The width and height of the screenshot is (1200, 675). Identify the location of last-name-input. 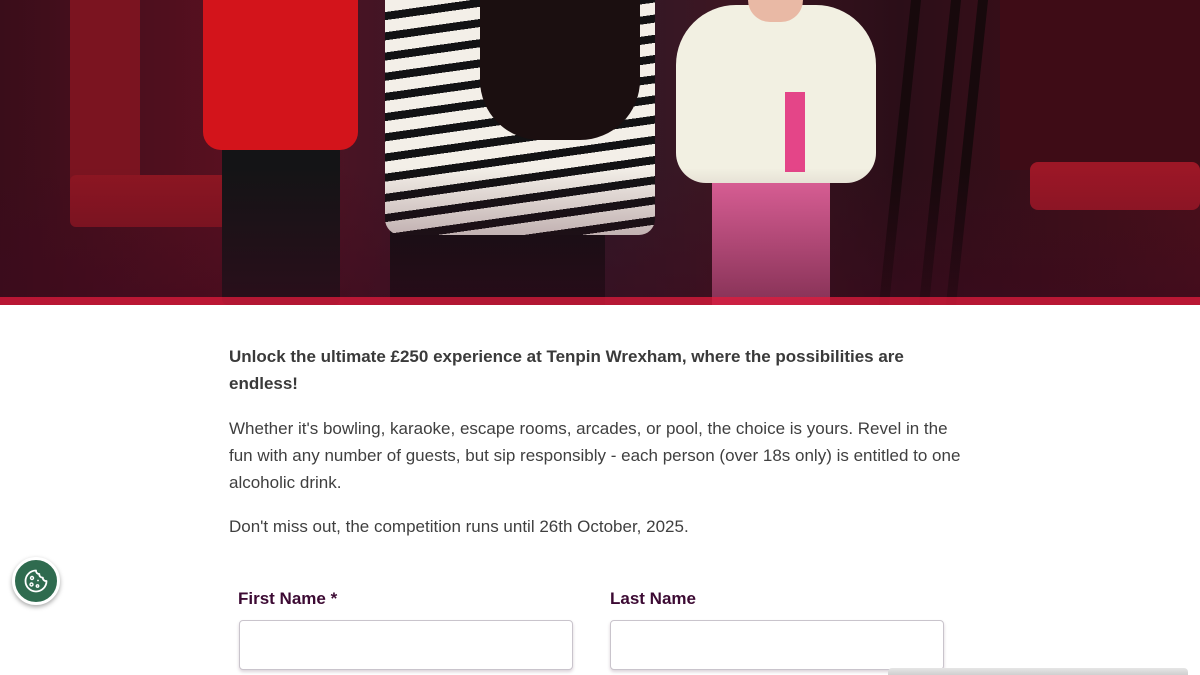
(777, 645).